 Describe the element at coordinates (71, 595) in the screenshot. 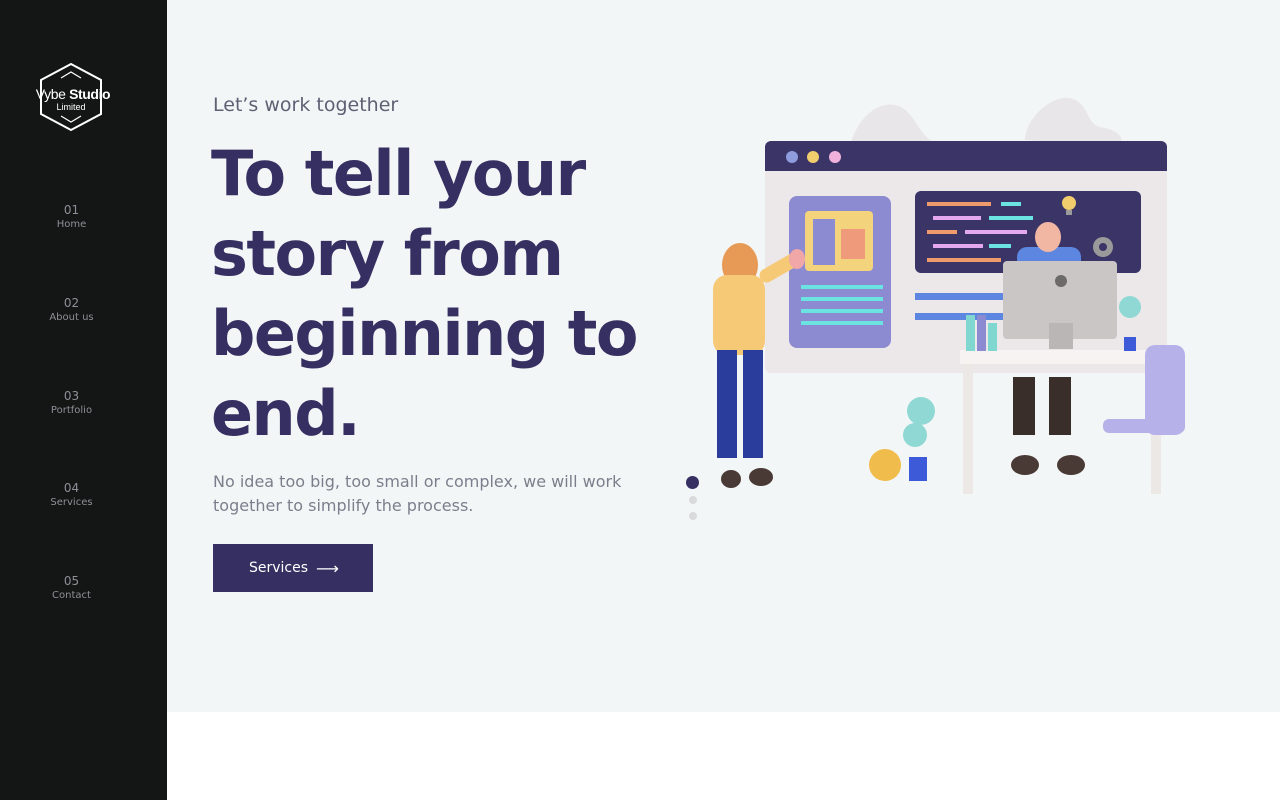

I see `nav-label: Contact` at that location.